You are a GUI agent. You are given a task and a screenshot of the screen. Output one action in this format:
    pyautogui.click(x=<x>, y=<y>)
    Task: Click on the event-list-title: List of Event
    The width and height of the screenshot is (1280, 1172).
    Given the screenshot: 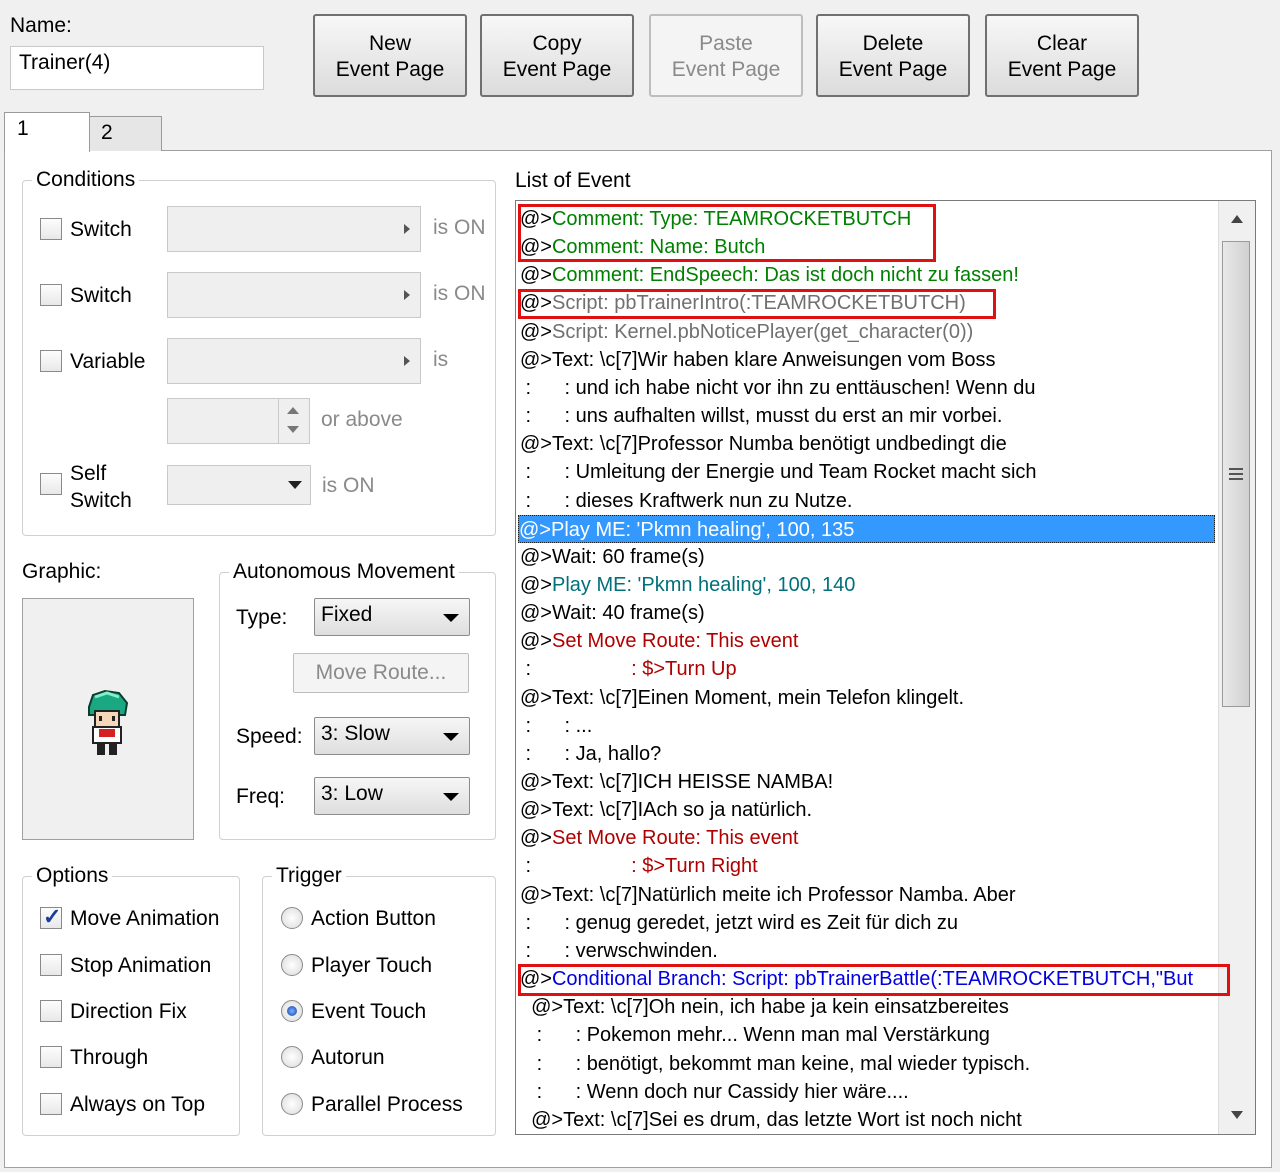 What is the action you would take?
    pyautogui.click(x=573, y=180)
    